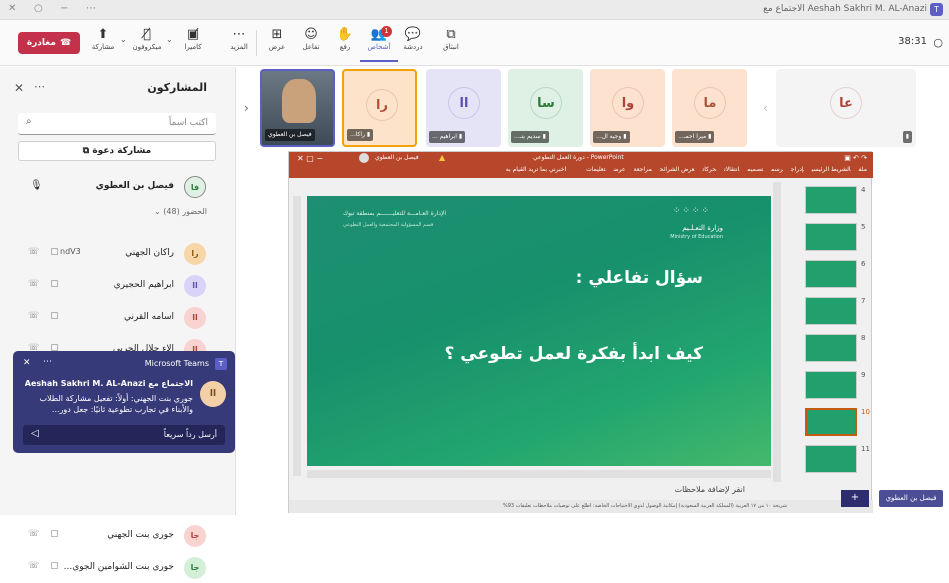 The image size is (949, 583). I want to click on chevron-right-icon: ›, so click(246, 108).